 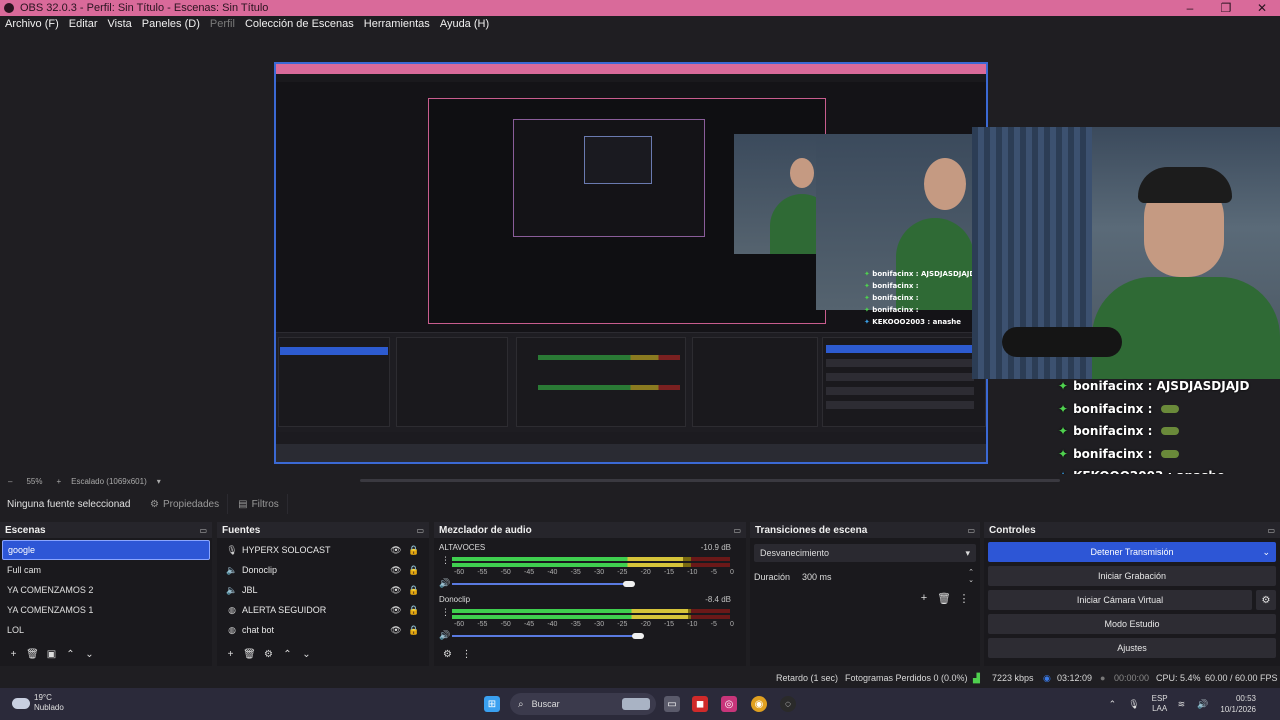 I want to click on settings-button: Ajustes, so click(x=1132, y=648).